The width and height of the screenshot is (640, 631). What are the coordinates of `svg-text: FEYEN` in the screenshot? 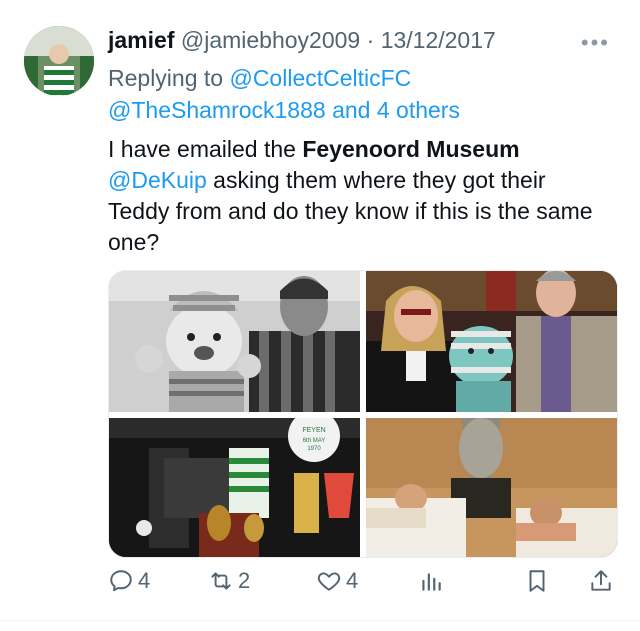 It's located at (313, 430).